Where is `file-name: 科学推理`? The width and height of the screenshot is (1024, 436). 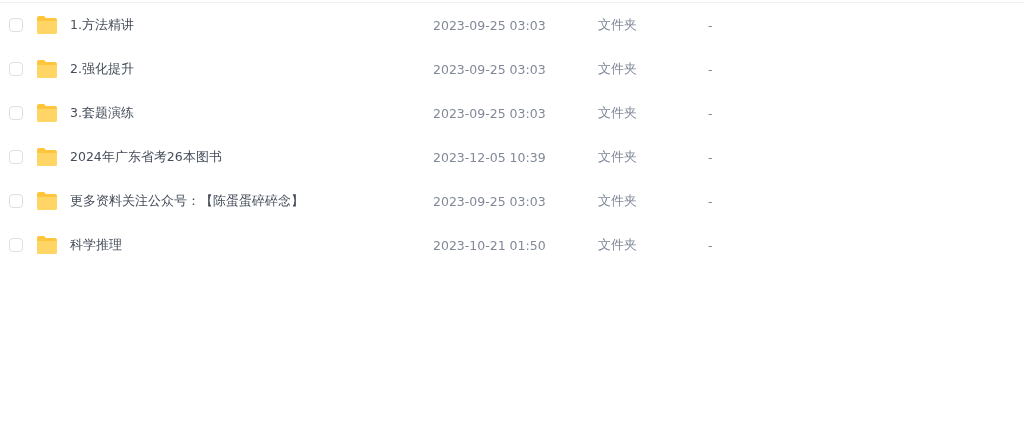 file-name: 科学推理 is located at coordinates (251, 245).